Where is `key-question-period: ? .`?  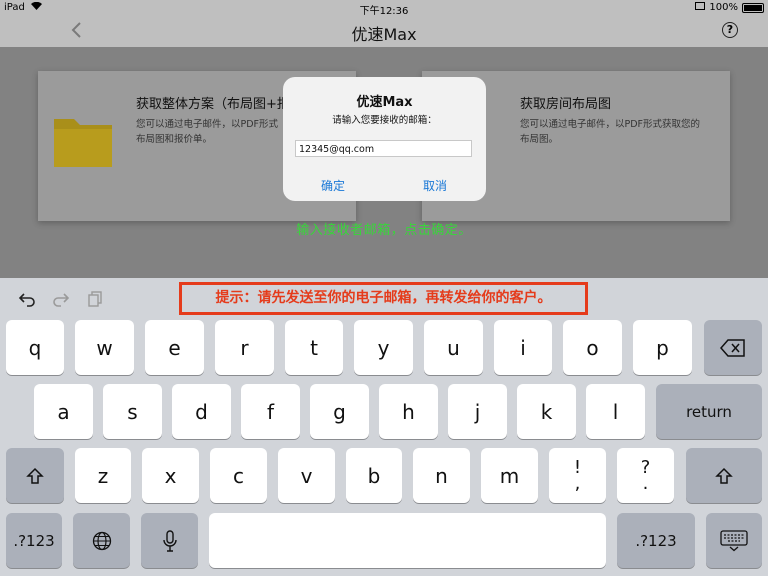 key-question-period: ? . is located at coordinates (645, 475).